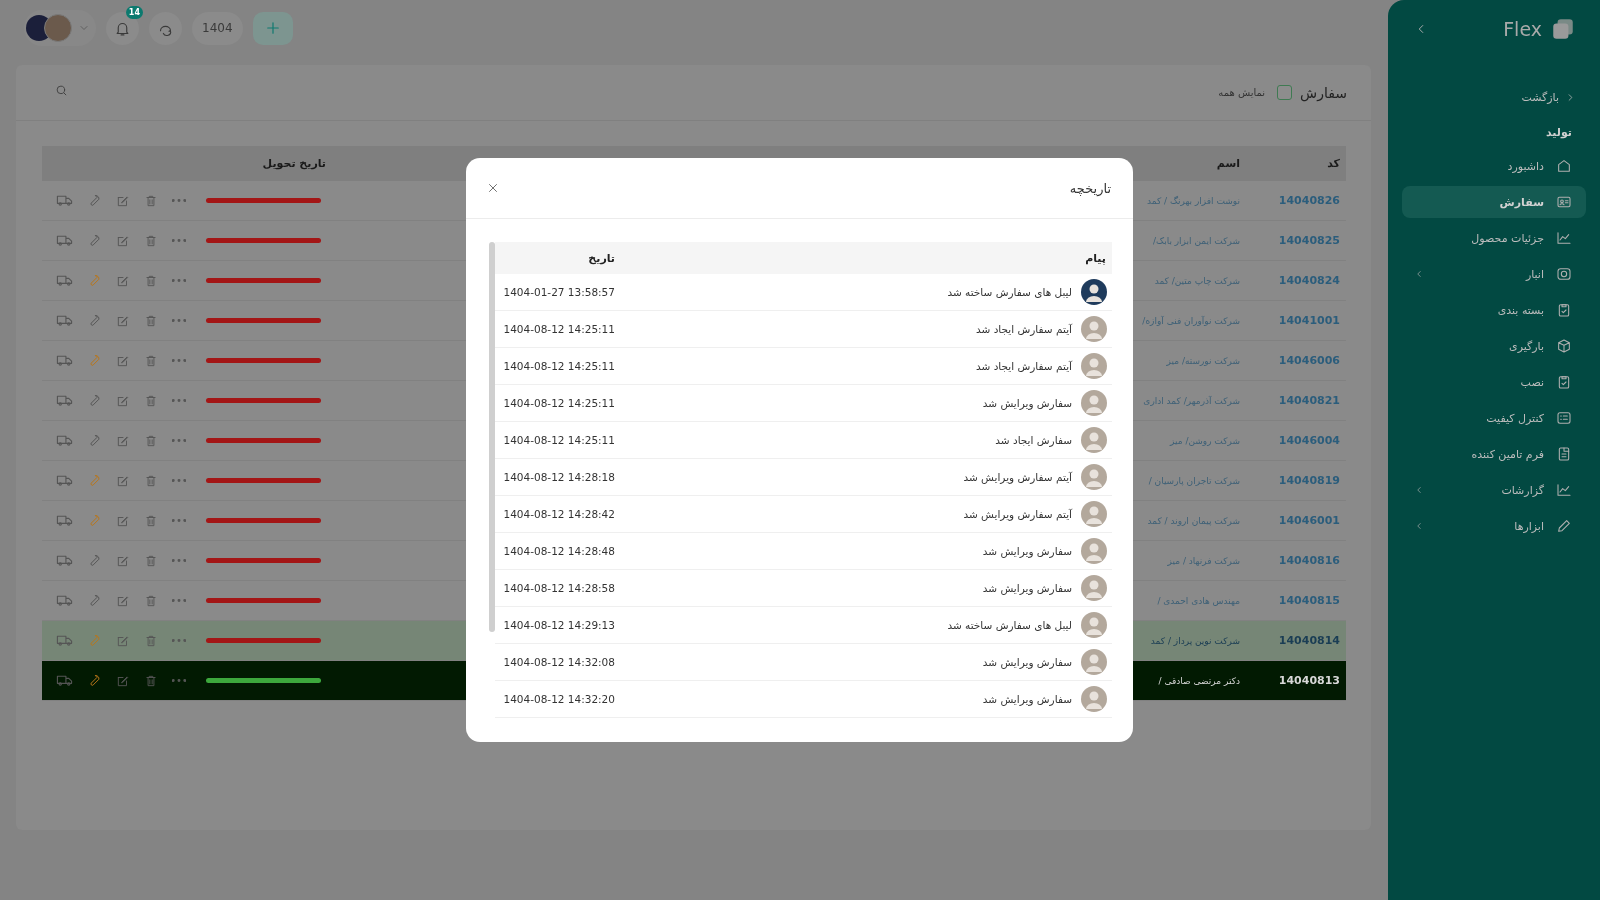 This screenshot has height=900, width=1600. Describe the element at coordinates (1242, 92) in the screenshot. I see `show-all-label: نمایش همه` at that location.